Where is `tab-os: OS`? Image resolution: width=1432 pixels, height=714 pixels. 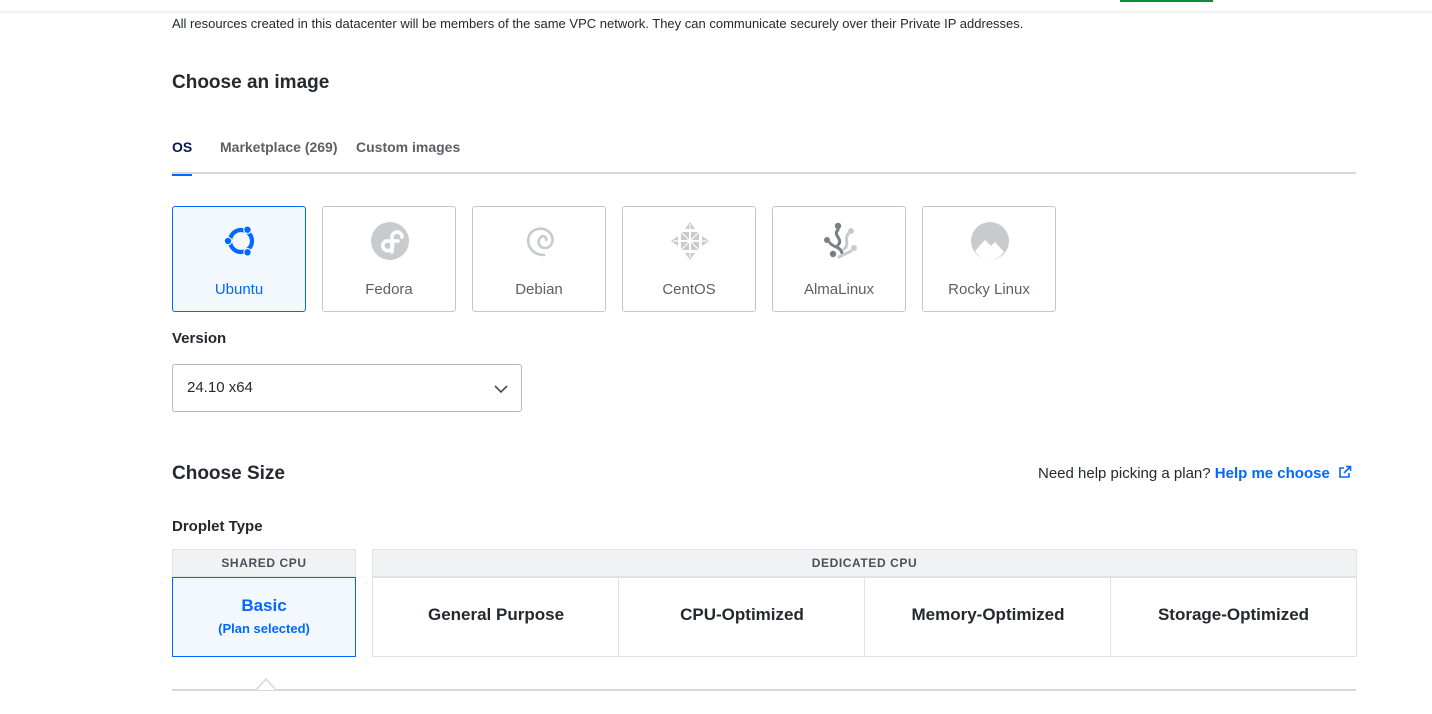
tab-os: OS is located at coordinates (182, 157).